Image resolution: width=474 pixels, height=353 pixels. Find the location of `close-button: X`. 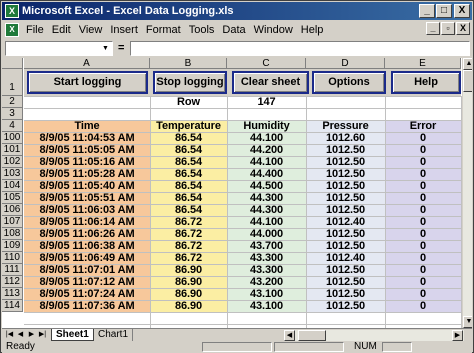

close-button: X is located at coordinates (462, 11).